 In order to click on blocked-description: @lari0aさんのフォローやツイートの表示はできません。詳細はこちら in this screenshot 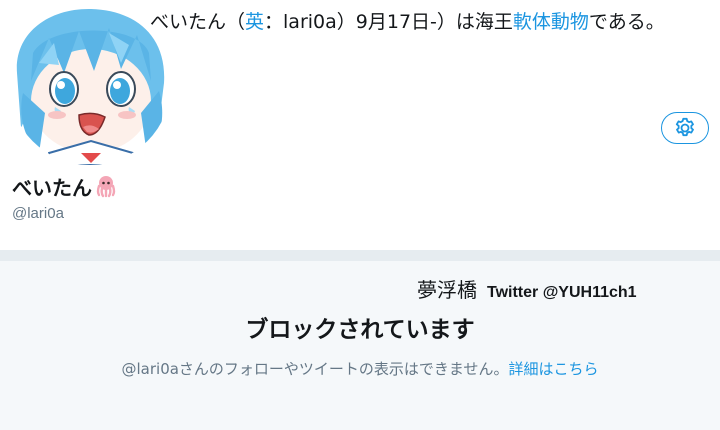, I will do `click(360, 368)`.